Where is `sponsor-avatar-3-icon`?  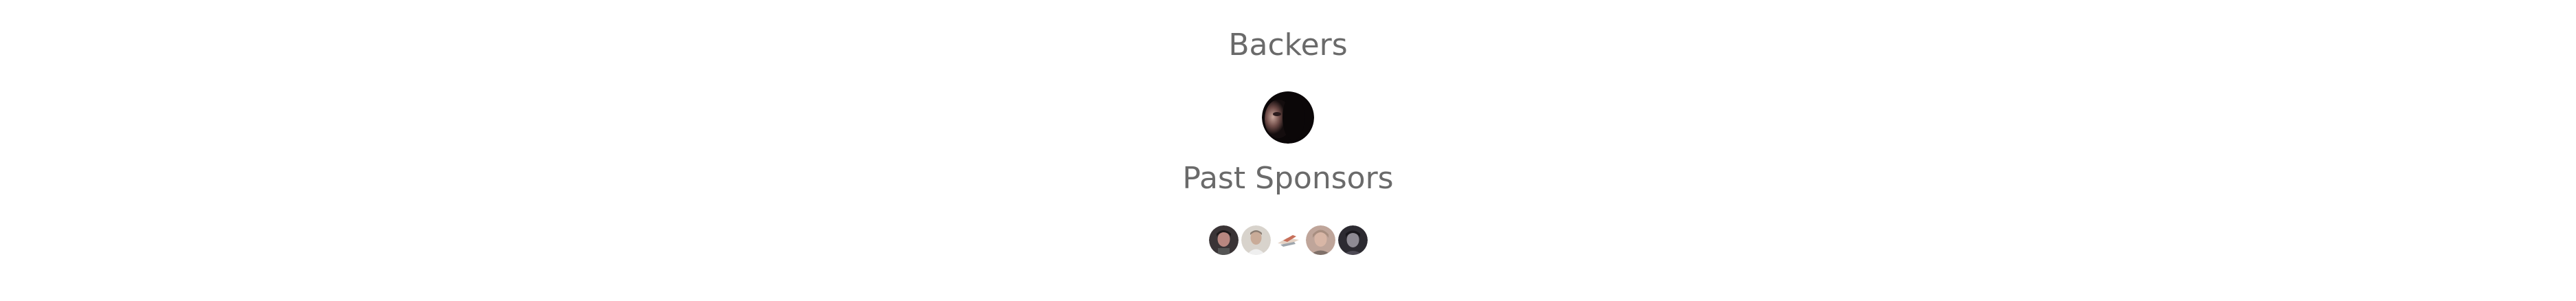 sponsor-avatar-3-icon is located at coordinates (1288, 240).